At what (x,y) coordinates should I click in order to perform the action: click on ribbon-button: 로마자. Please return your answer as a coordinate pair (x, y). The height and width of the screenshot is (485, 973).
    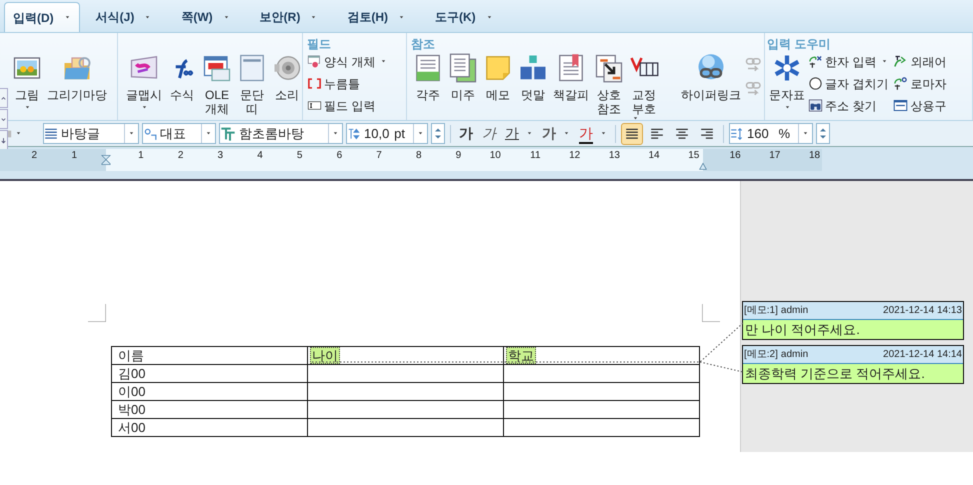
    Looking at the image, I should click on (919, 83).